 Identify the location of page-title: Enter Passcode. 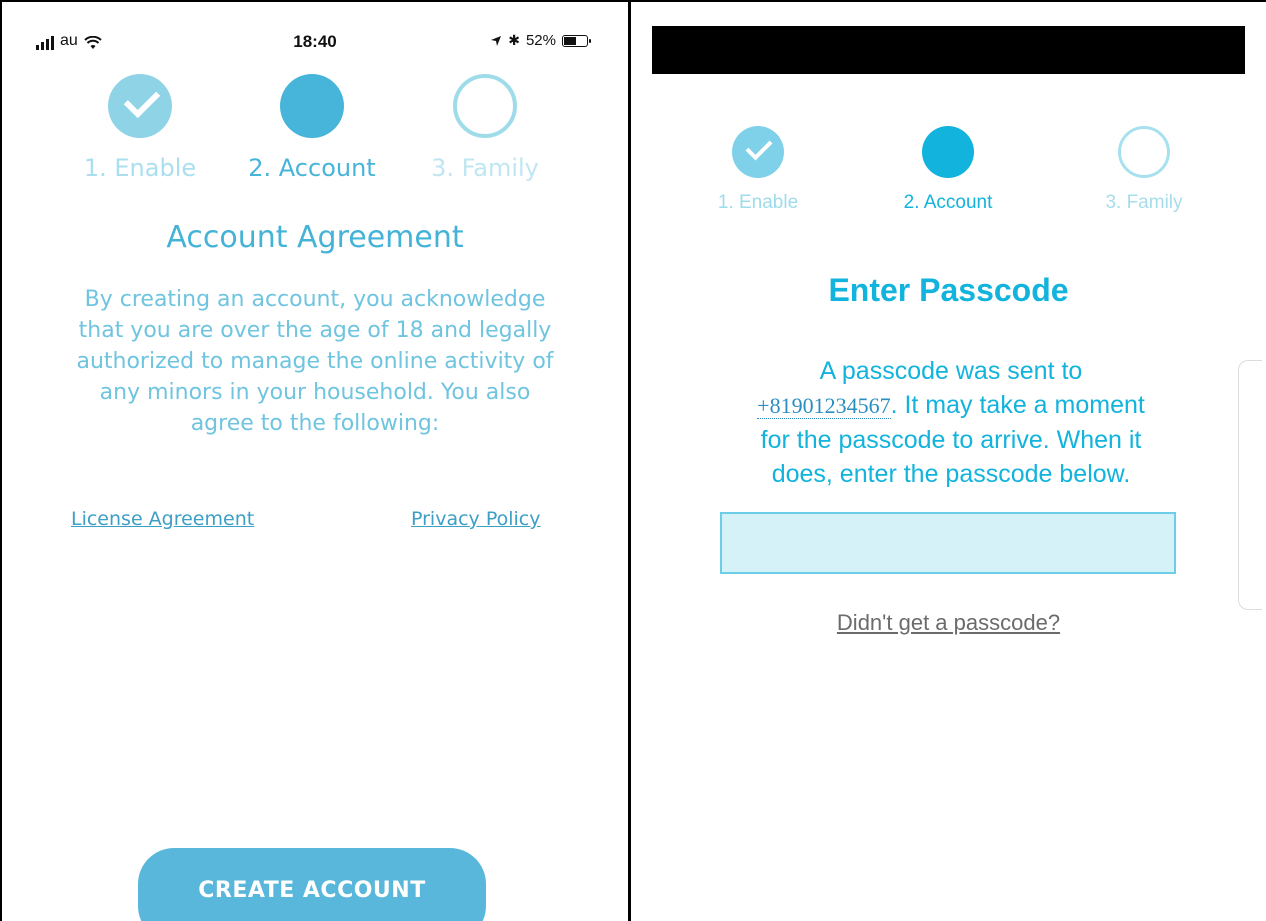
(948, 290).